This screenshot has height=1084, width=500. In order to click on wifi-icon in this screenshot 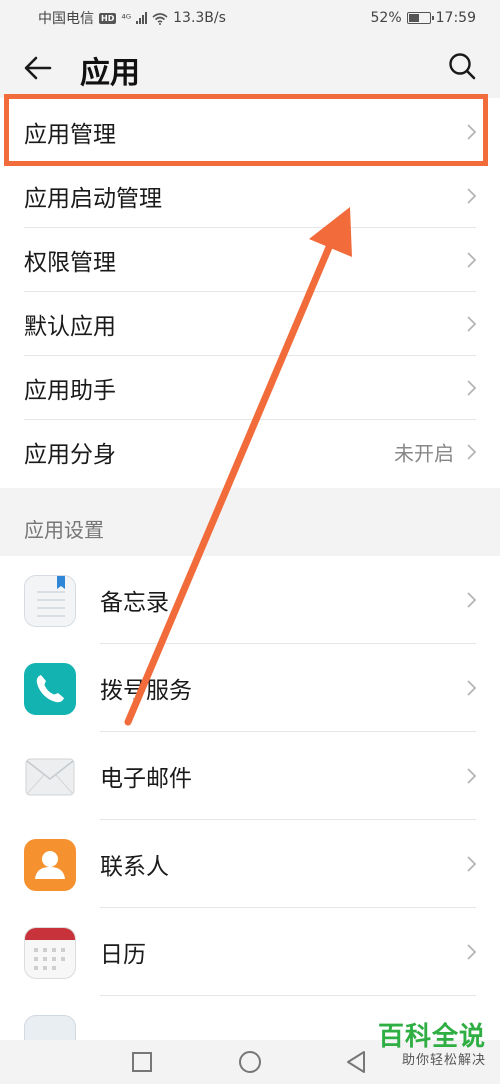, I will do `click(160, 18)`.